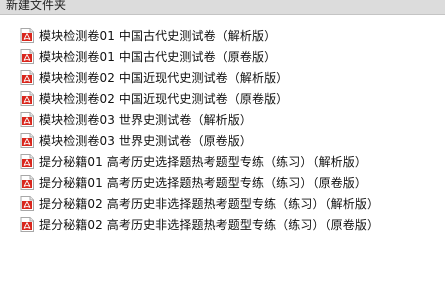  What do you see at coordinates (222, 7) in the screenshot?
I see `folder-header: 新建文件夹` at bounding box center [222, 7].